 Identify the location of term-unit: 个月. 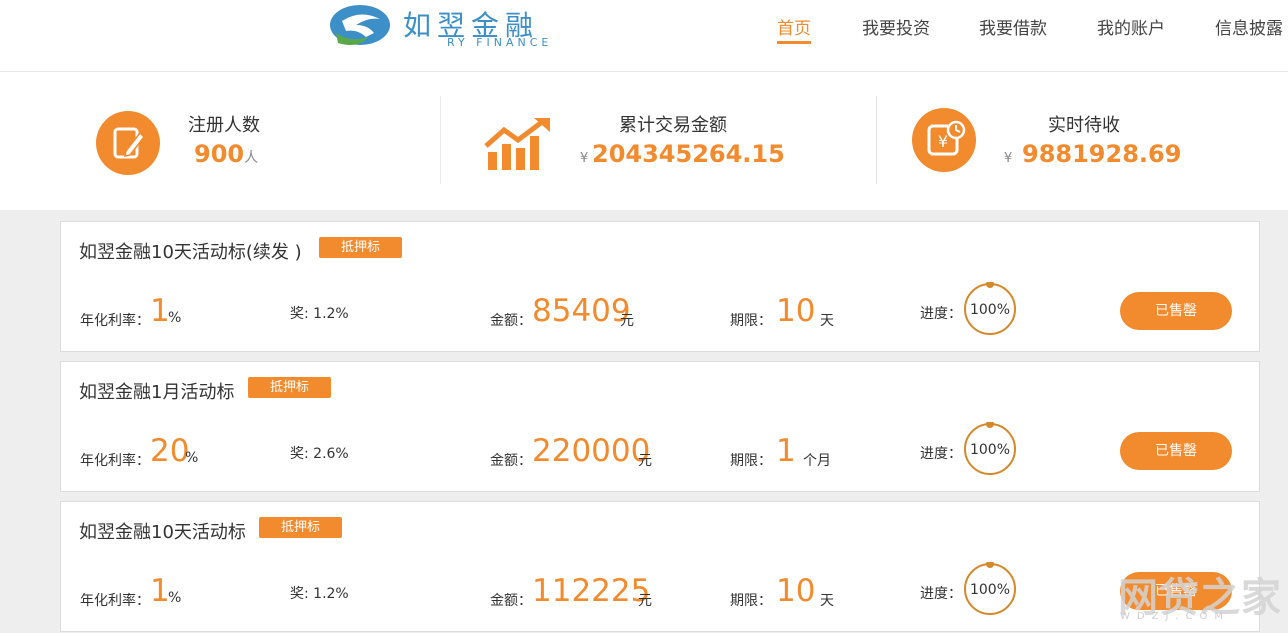
(817, 461).